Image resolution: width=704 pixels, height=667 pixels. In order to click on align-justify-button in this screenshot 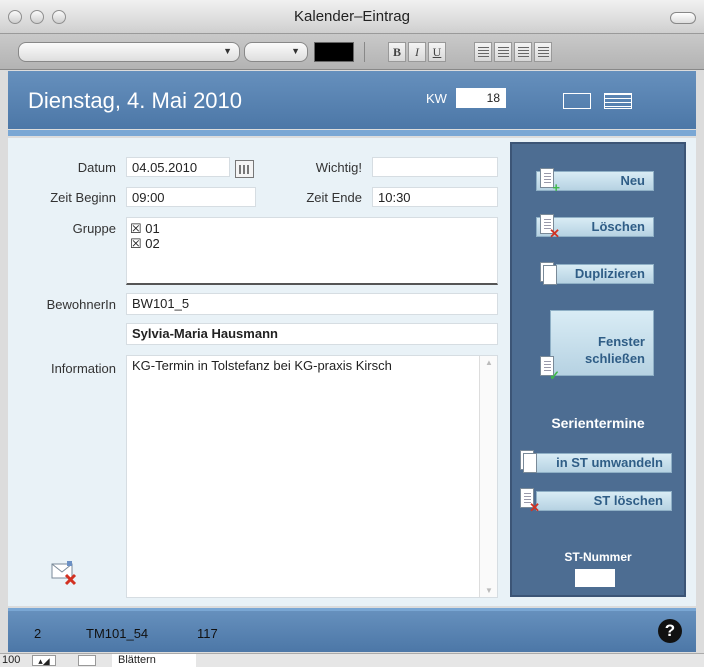, I will do `click(543, 52)`.